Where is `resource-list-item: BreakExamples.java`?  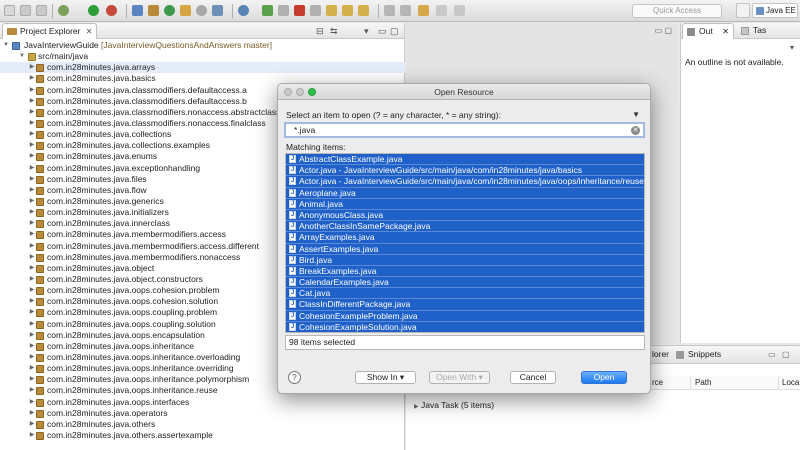 resource-list-item: BreakExamples.java is located at coordinates (465, 271).